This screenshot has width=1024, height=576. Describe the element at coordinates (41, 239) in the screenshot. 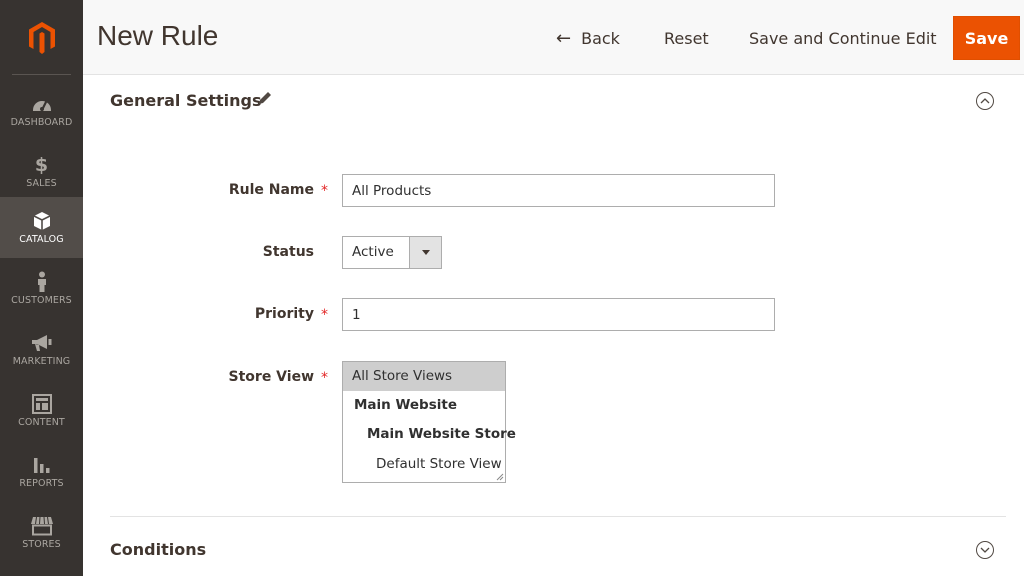

I see `sidebar-item-label: CATALOG` at that location.